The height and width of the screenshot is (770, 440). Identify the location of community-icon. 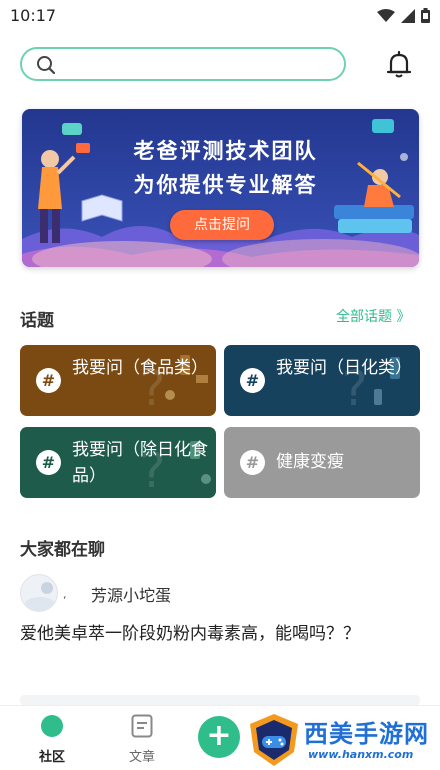
(52, 726).